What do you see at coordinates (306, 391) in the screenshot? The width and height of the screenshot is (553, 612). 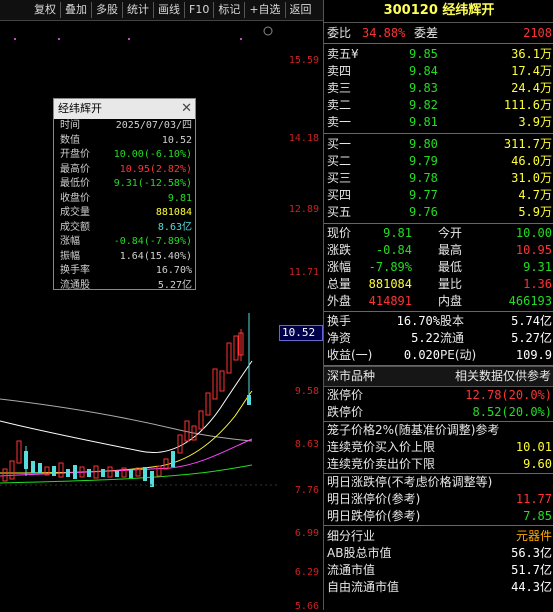 I see `price-tick: 9.58` at bounding box center [306, 391].